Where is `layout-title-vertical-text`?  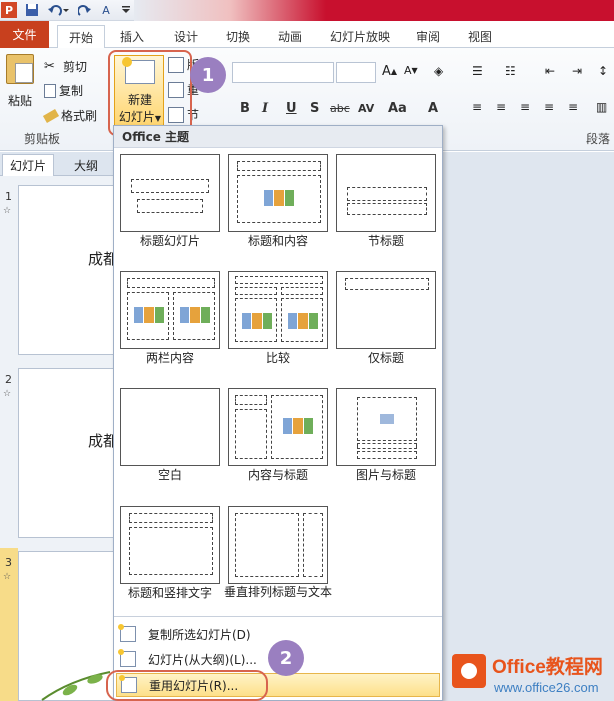
layout-title-vertical-text is located at coordinates (170, 545).